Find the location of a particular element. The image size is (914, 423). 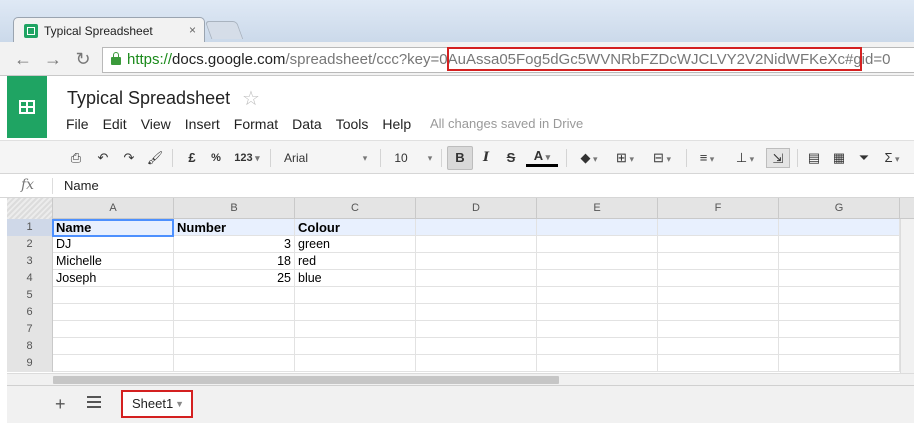

vertical-scrollbar is located at coordinates (907, 296).